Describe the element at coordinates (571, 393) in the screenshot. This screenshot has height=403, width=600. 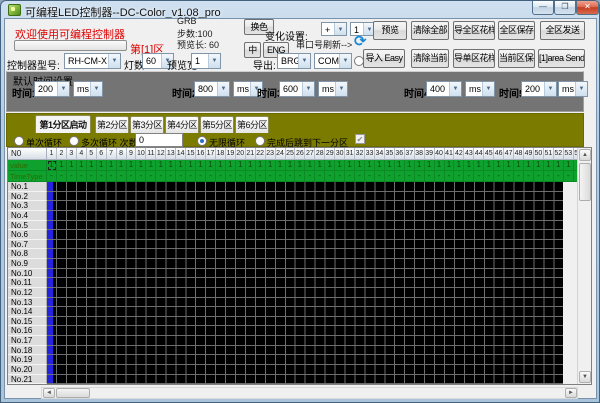
I see `scroll-right-icon: ►` at that location.